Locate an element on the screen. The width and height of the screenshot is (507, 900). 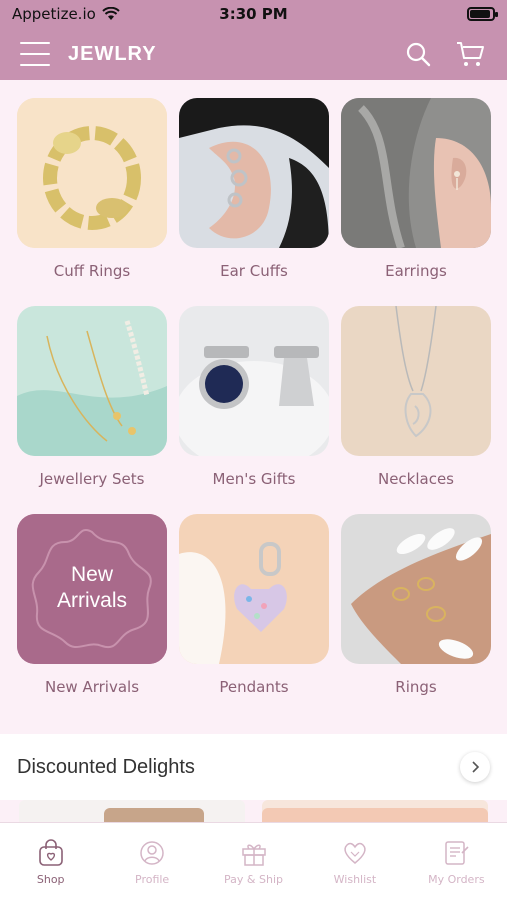
category-necklaces: Necklaces is located at coordinates (416, 410).